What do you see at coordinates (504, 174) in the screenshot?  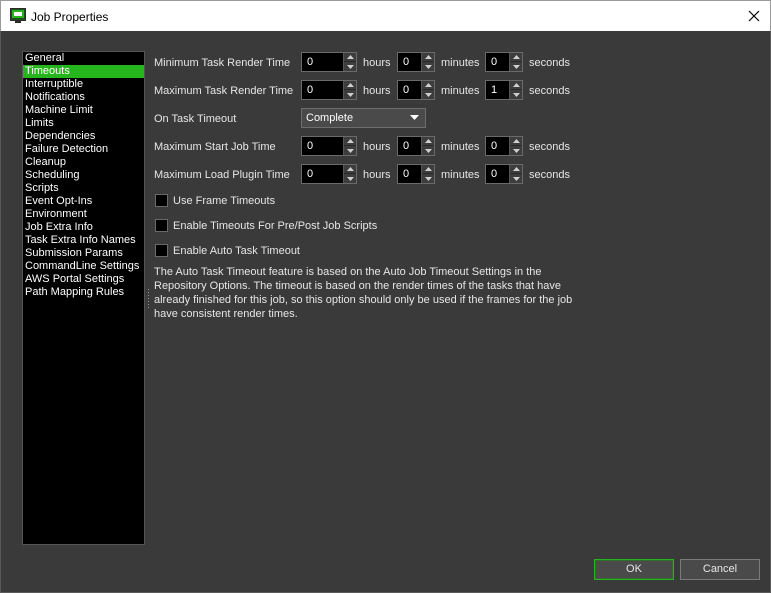 I see `max-load-plugin-seconds-spinbox: 0` at bounding box center [504, 174].